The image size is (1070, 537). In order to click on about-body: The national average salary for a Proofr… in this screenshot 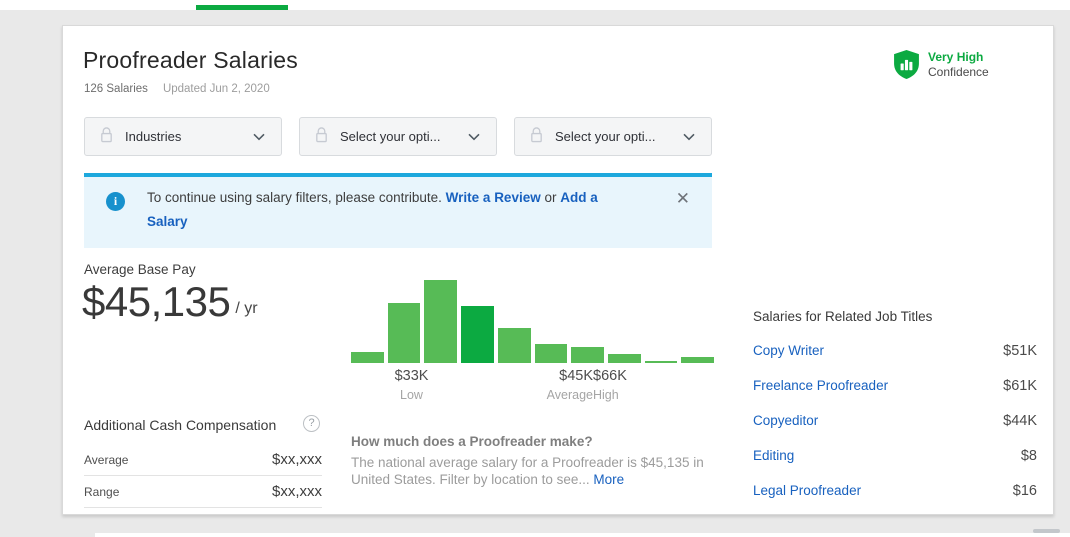, I will do `click(541, 471)`.